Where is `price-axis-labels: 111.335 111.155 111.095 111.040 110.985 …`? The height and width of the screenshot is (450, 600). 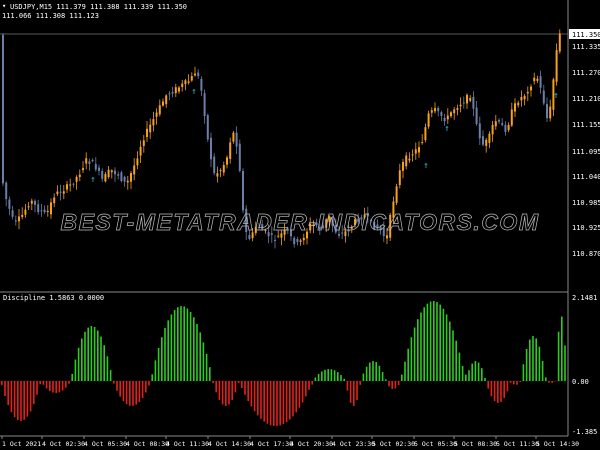
price-axis-labels: 111.335 111.155 111.095 111.040 110.985 … is located at coordinates (586, 150).